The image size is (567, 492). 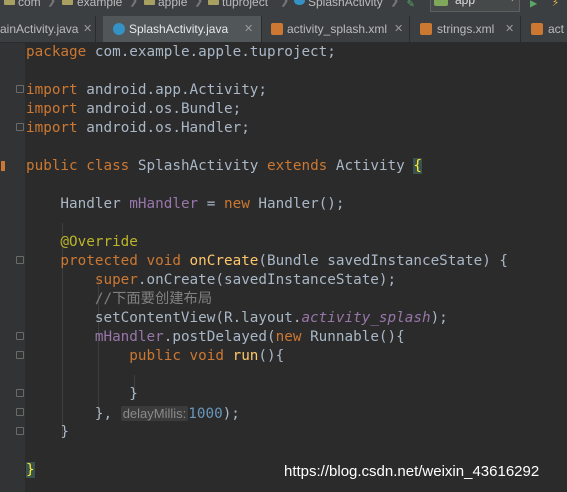 I want to click on matched-brace: }, so click(x=30, y=470).